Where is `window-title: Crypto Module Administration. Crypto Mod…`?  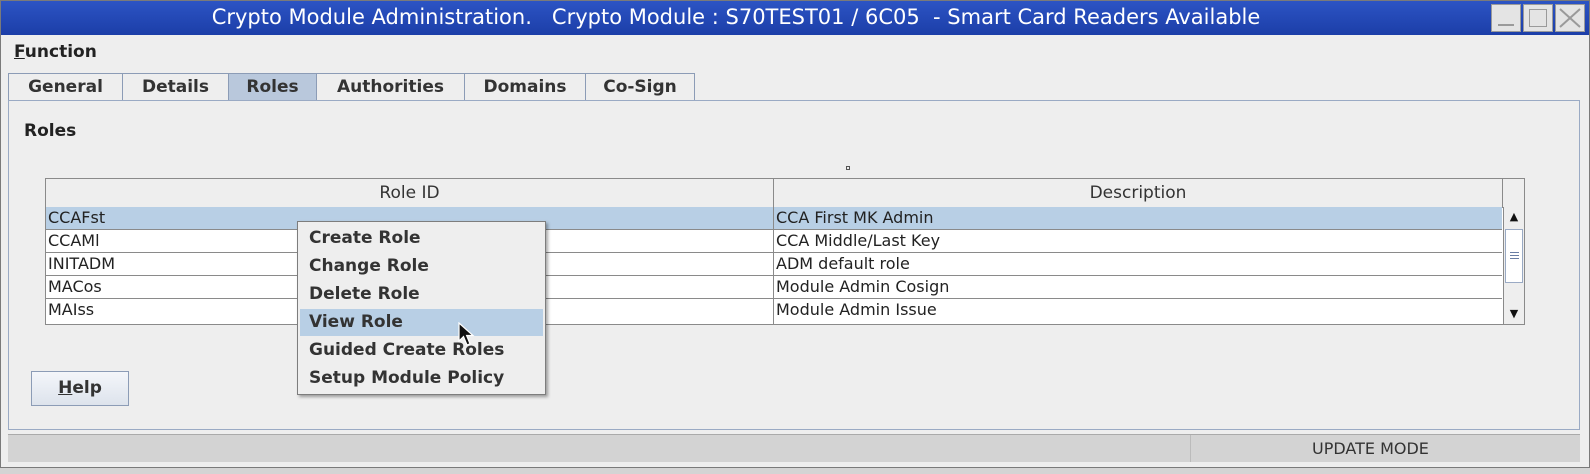 window-title: Crypto Module Administration. Crypto Mod… is located at coordinates (736, 17).